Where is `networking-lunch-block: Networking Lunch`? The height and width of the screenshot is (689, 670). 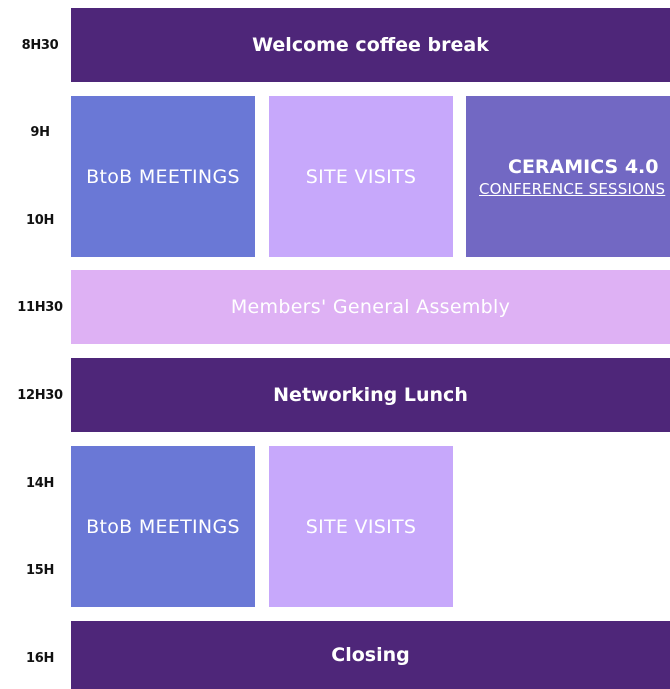
networking-lunch-block: Networking Lunch is located at coordinates (370, 395).